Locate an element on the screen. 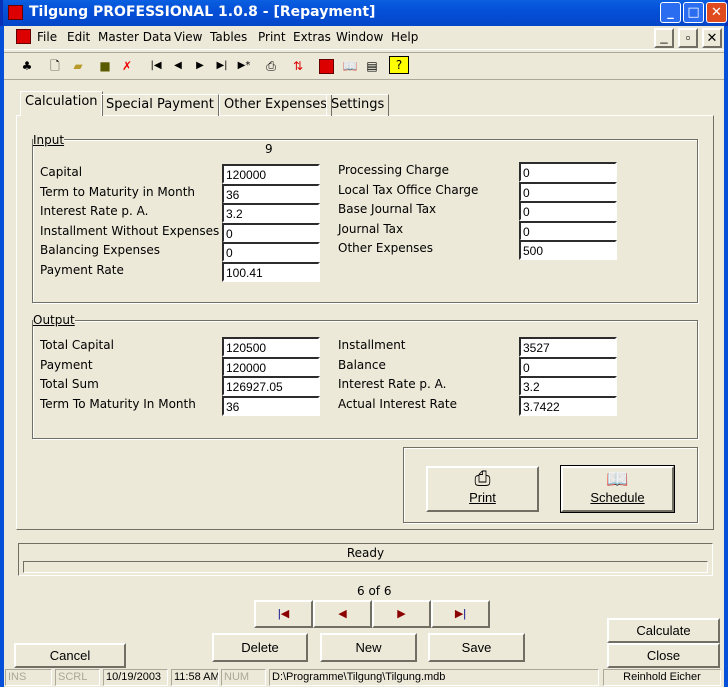  tab-settings: Settings is located at coordinates (358, 105).